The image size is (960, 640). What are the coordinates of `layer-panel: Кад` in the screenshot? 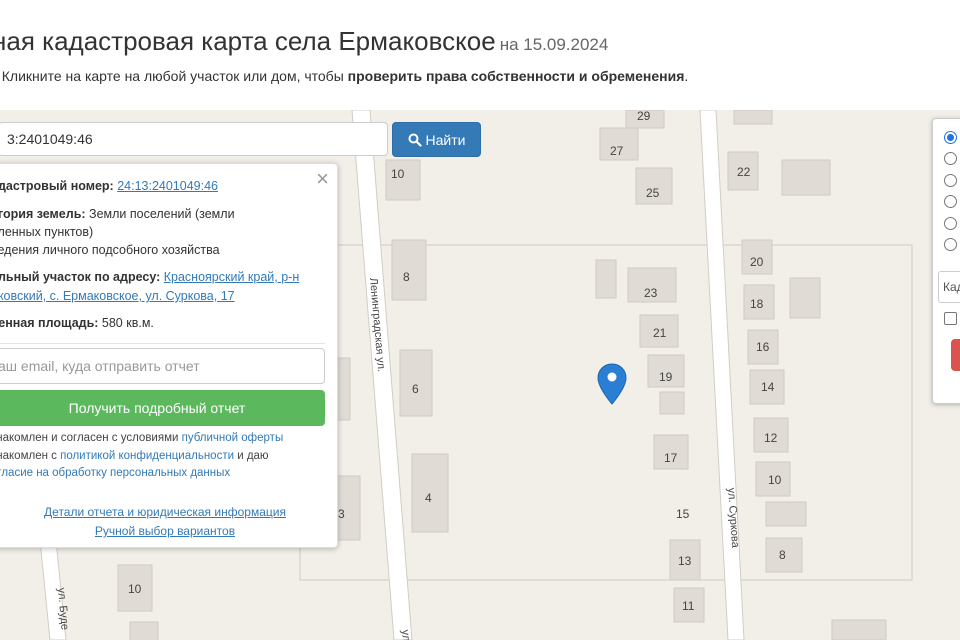 It's located at (946, 261).